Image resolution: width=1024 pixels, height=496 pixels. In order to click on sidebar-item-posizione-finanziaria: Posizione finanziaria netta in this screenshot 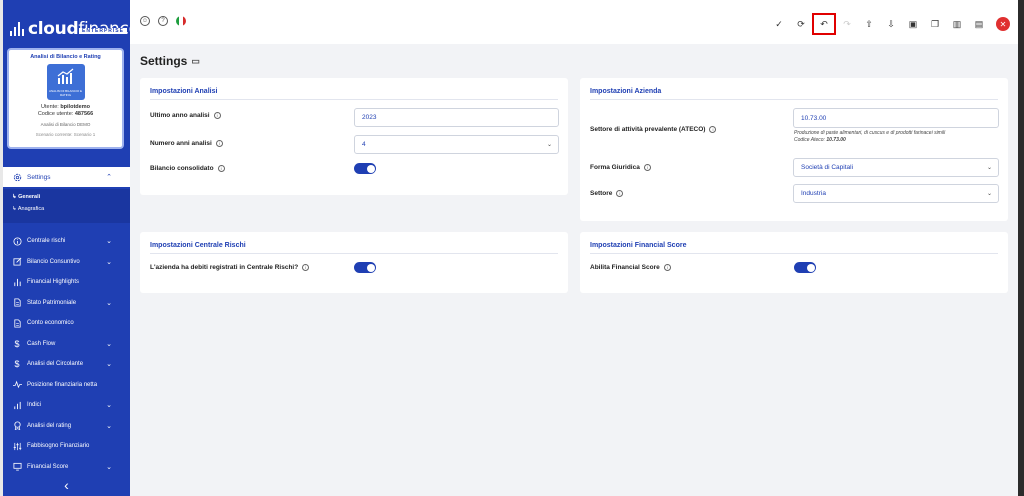, I will do `click(66, 385)`.